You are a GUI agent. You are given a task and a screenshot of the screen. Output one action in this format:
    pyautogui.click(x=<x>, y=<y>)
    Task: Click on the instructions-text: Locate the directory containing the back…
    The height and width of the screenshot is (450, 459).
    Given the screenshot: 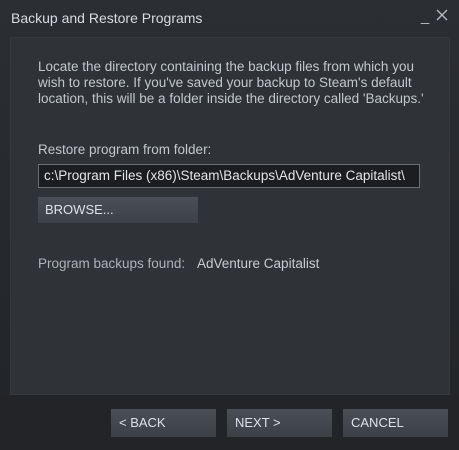 What is the action you would take?
    pyautogui.click(x=231, y=82)
    